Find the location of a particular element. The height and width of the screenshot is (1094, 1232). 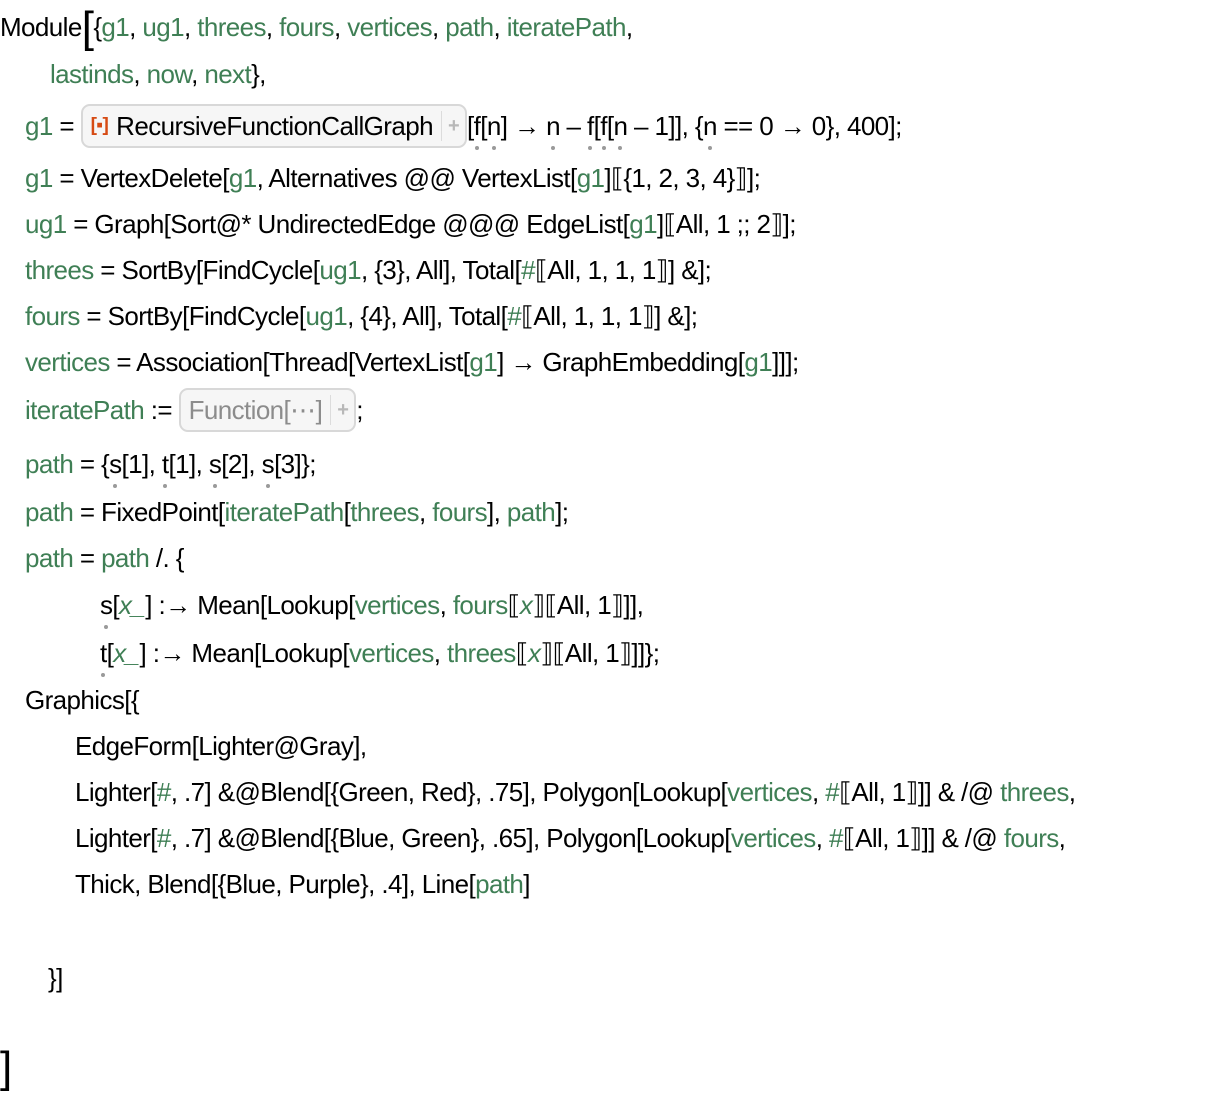

code-line-locals: lastinds, now, next}, is located at coordinates (158, 74).